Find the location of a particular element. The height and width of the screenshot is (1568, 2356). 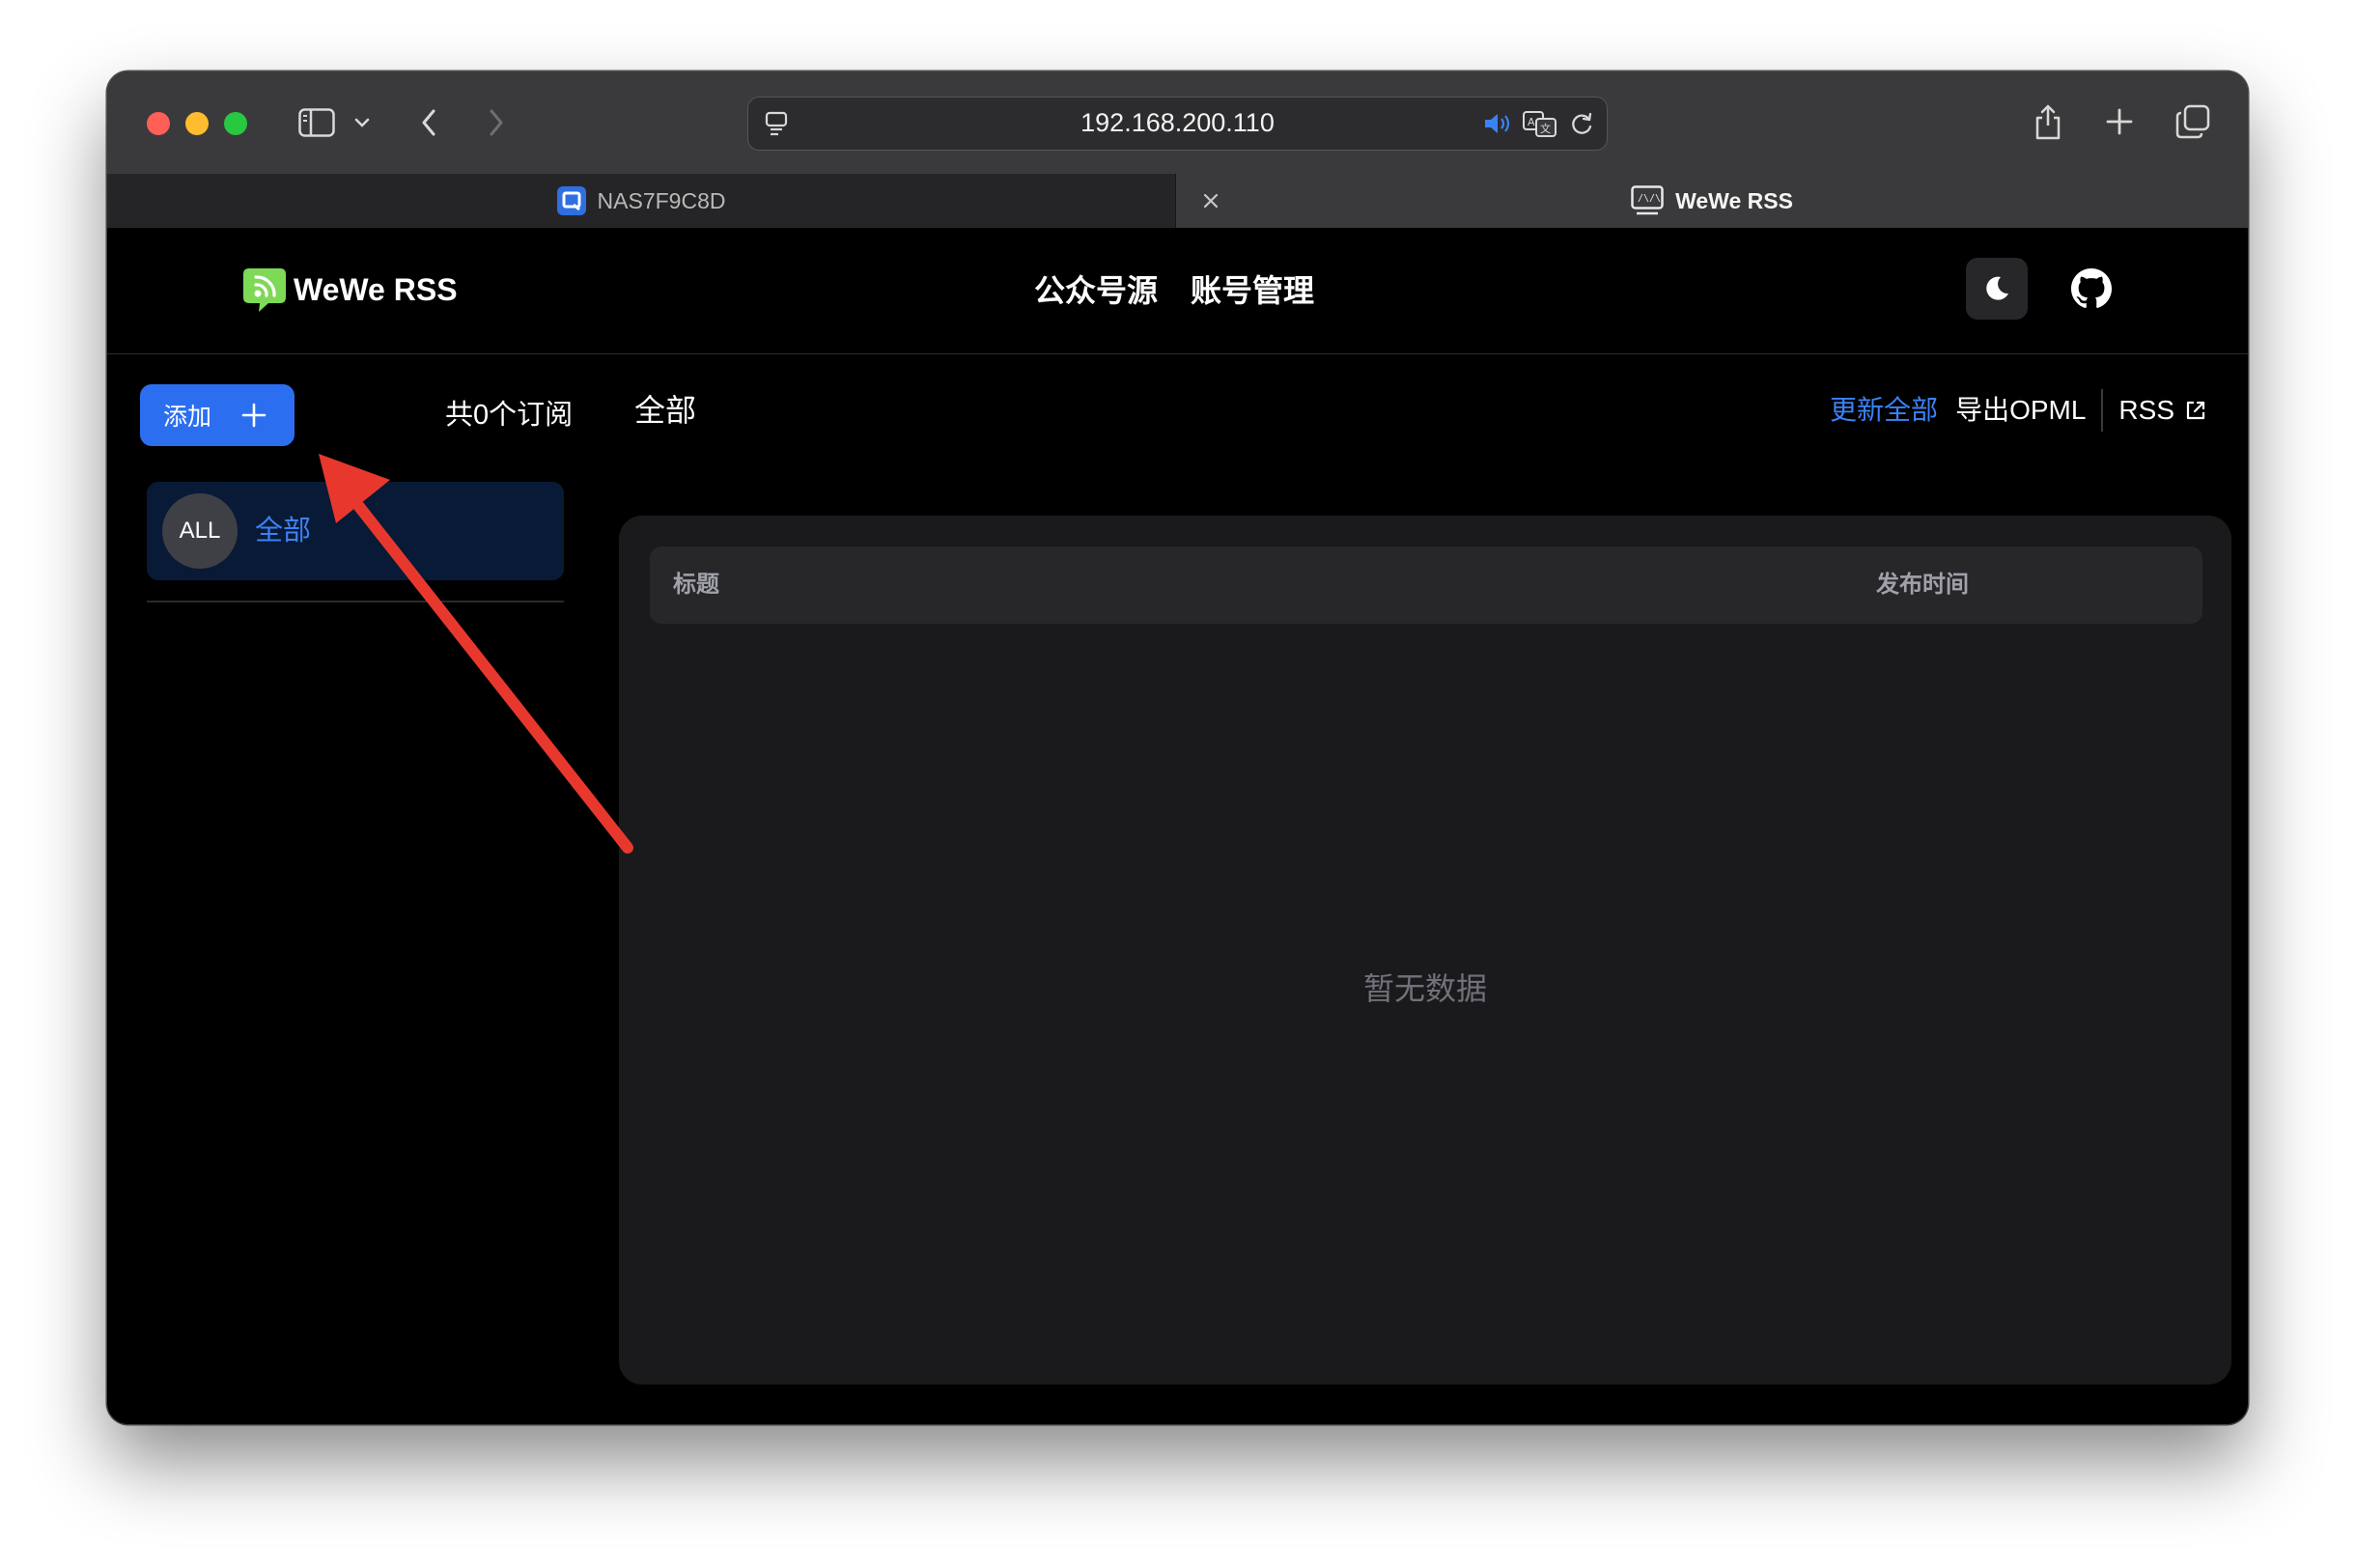

github-link is located at coordinates (2091, 289).